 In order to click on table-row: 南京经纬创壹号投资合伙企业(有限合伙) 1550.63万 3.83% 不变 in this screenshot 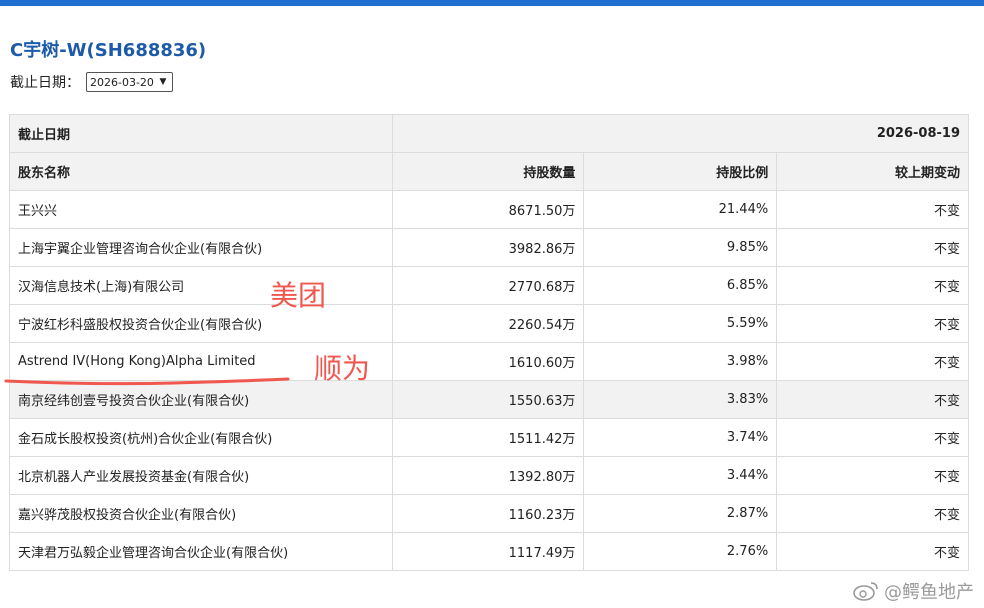, I will do `click(489, 399)`.